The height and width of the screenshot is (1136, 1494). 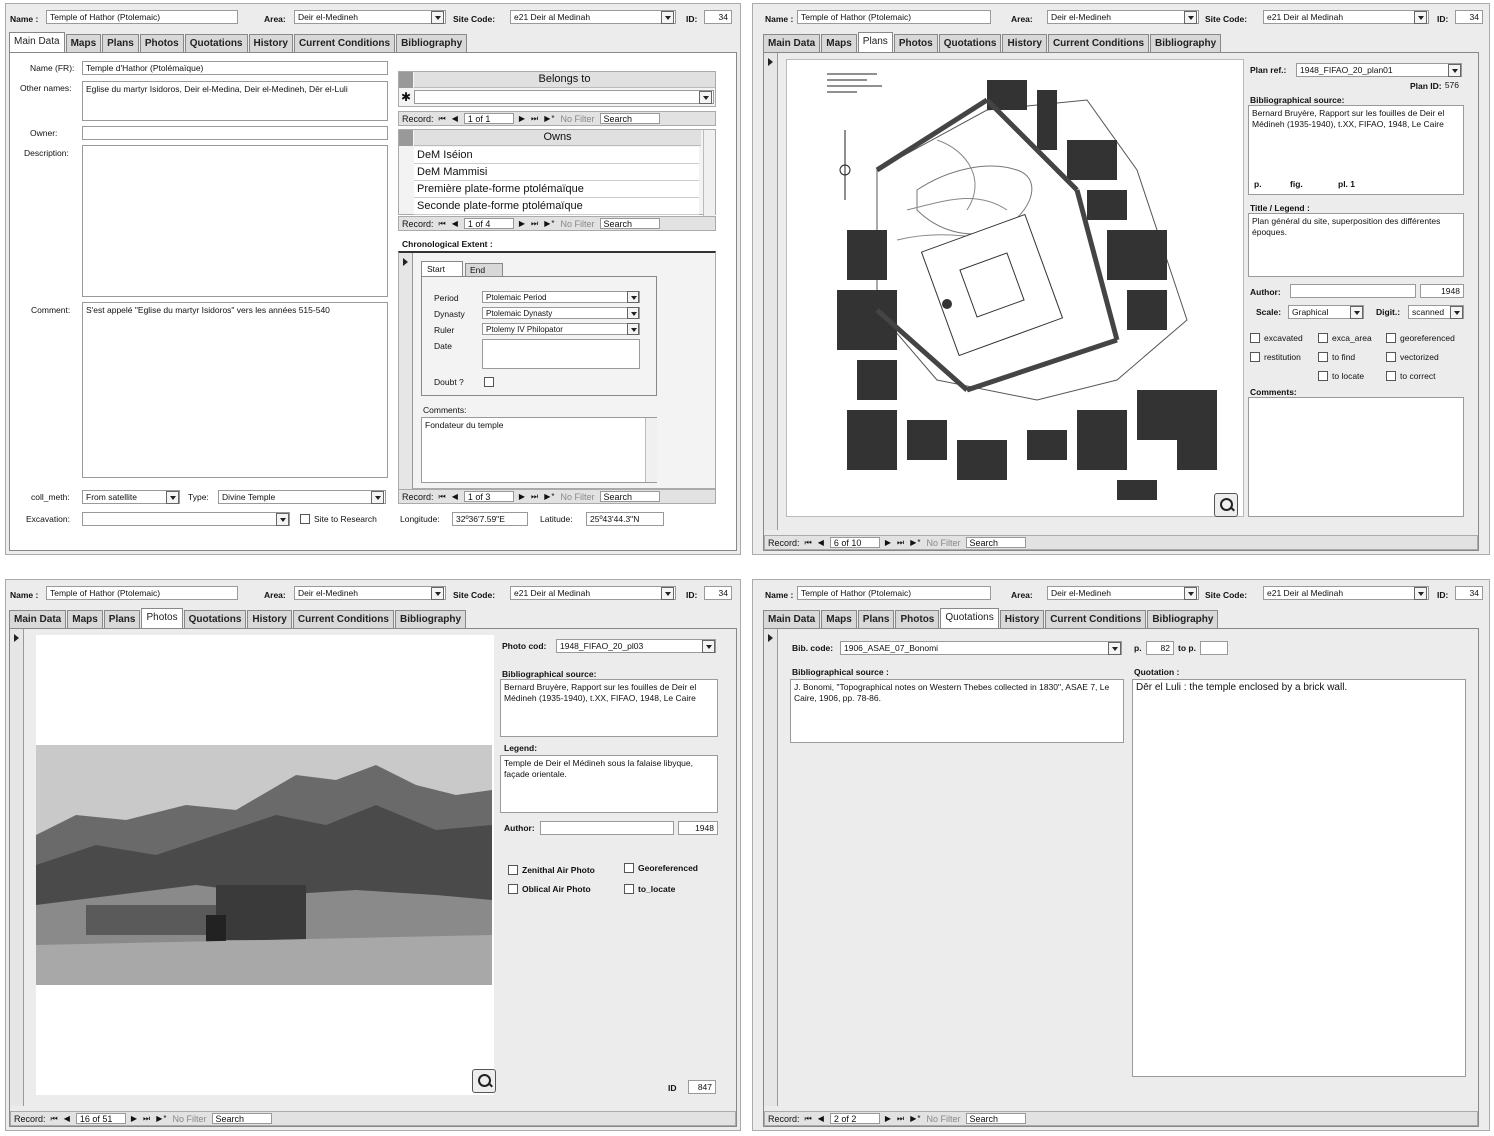 I want to click on to-correct-checkbox, so click(x=1391, y=376).